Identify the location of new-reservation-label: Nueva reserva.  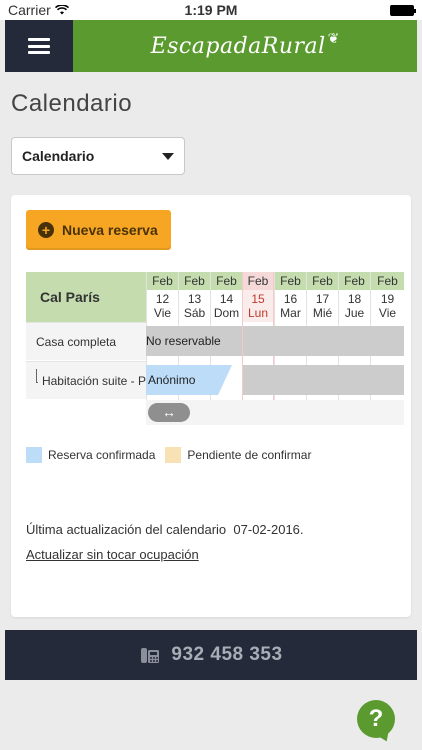
(110, 230).